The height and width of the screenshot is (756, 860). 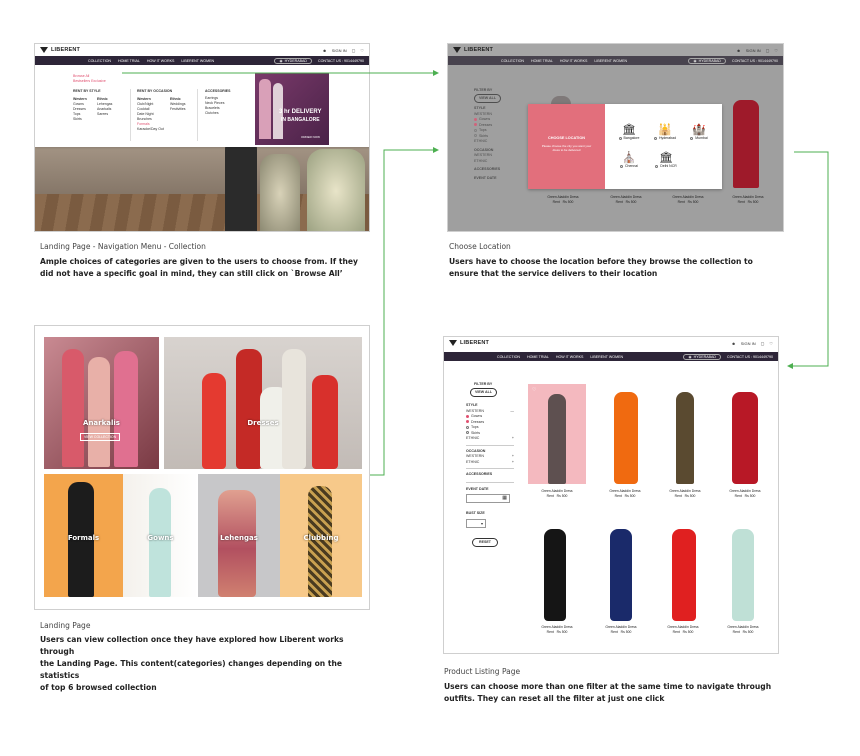 What do you see at coordinates (808, 260) in the screenshot?
I see `arrow-location-to-listing` at bounding box center [808, 260].